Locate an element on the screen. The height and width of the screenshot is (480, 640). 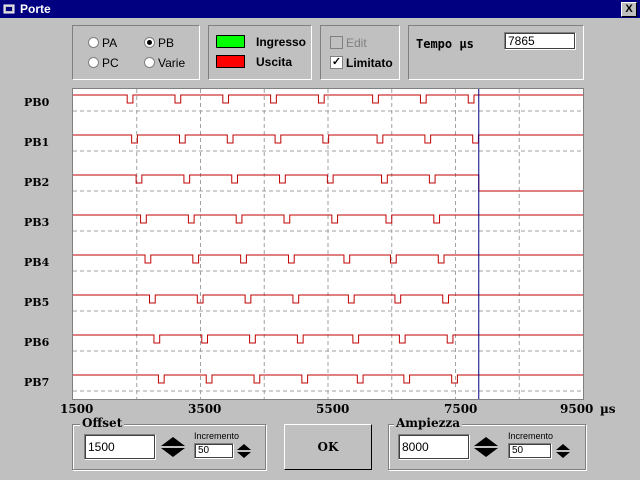
limited-checkbox: ✓ Limitato is located at coordinates (361, 63).